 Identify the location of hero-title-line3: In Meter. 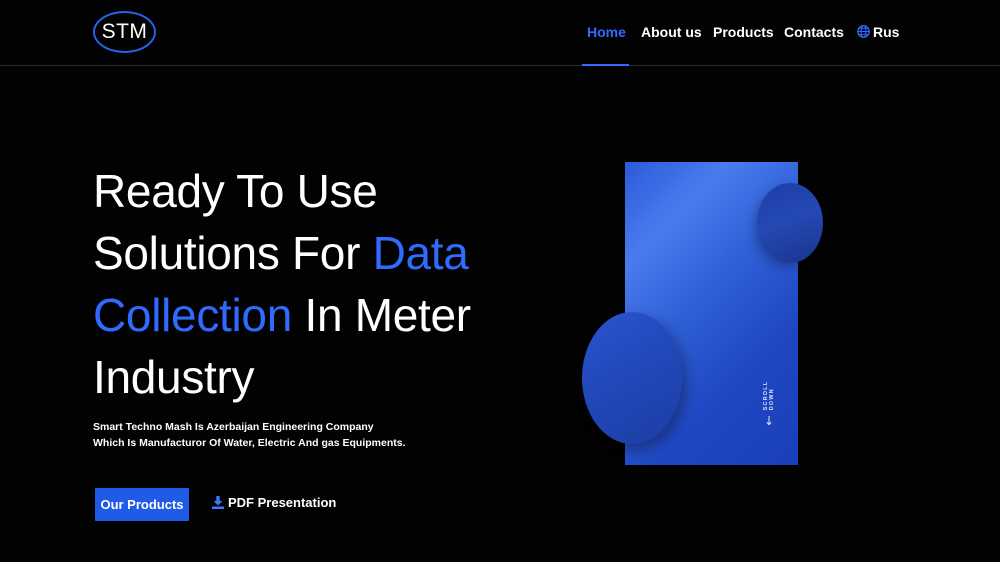
(381, 315).